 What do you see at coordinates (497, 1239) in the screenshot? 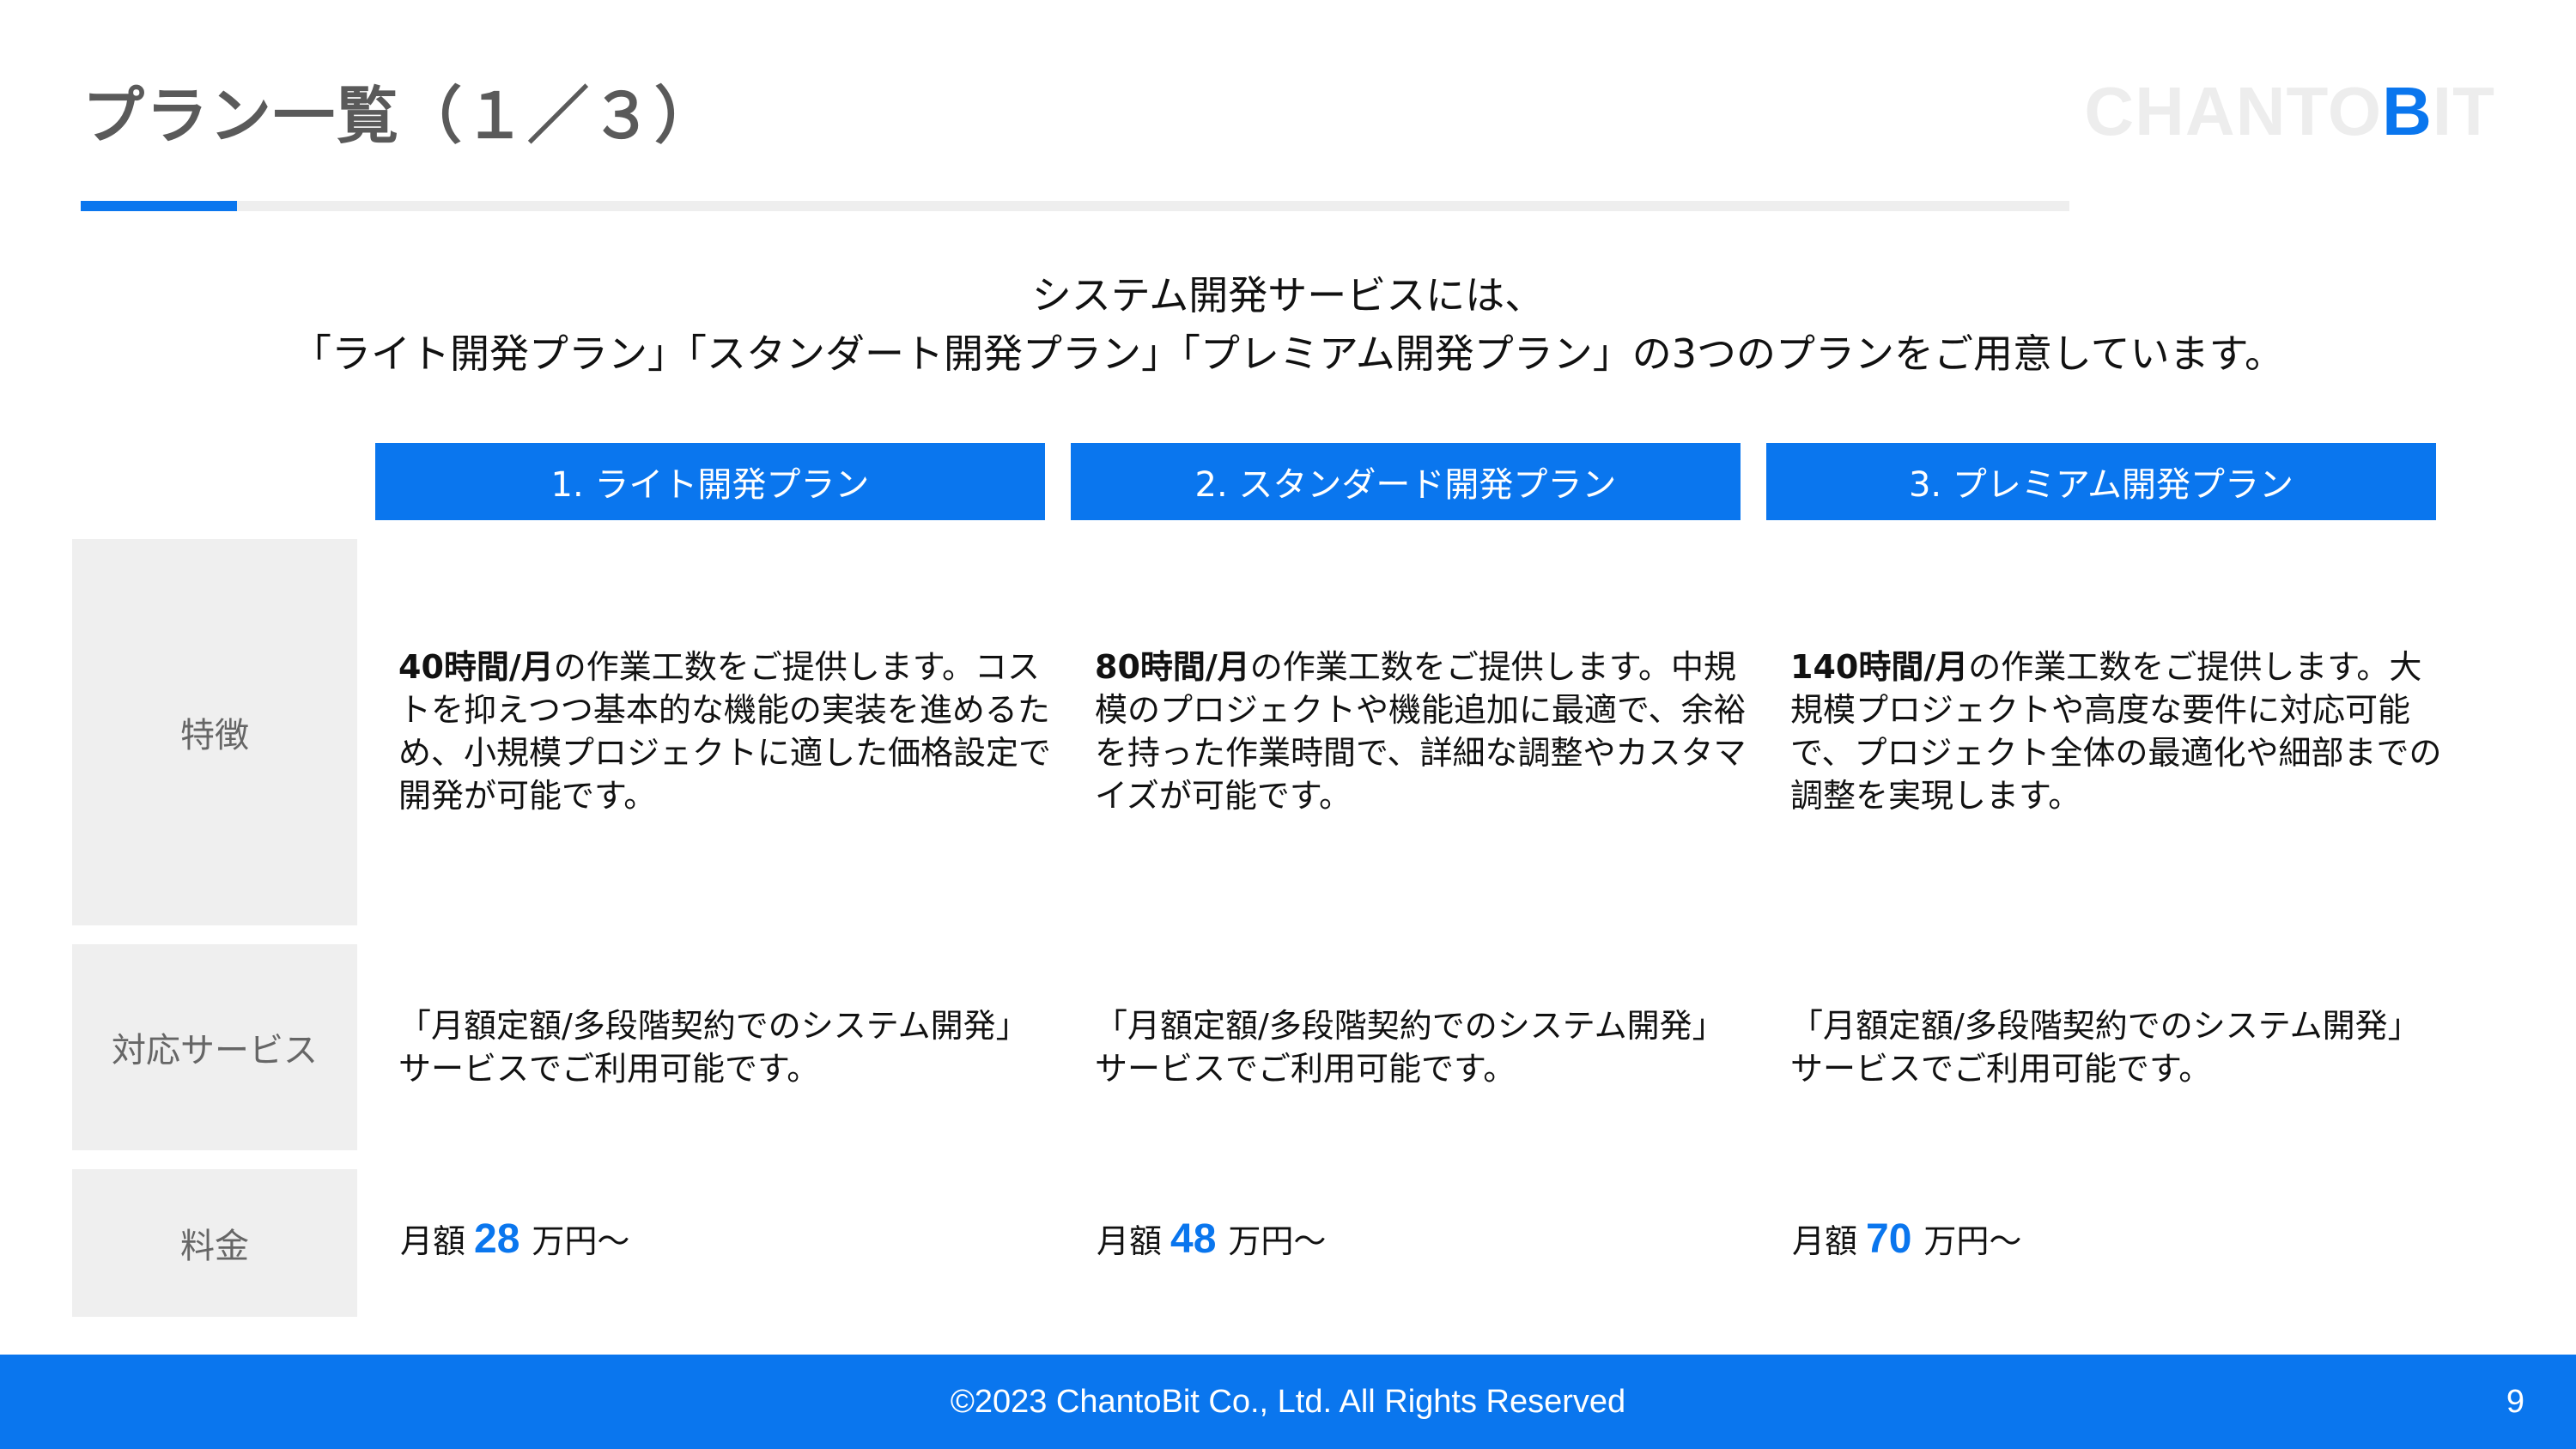
I see `price-value-lite: 28` at bounding box center [497, 1239].